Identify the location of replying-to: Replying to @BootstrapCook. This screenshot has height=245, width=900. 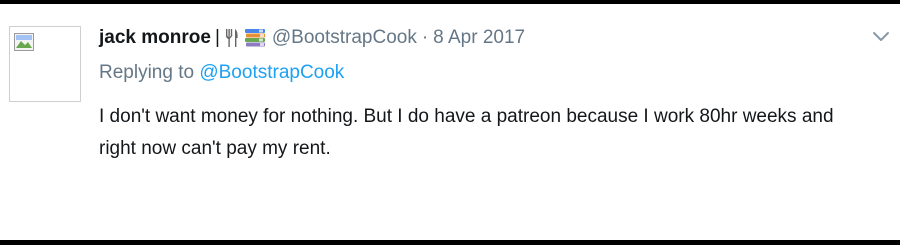
(221, 73).